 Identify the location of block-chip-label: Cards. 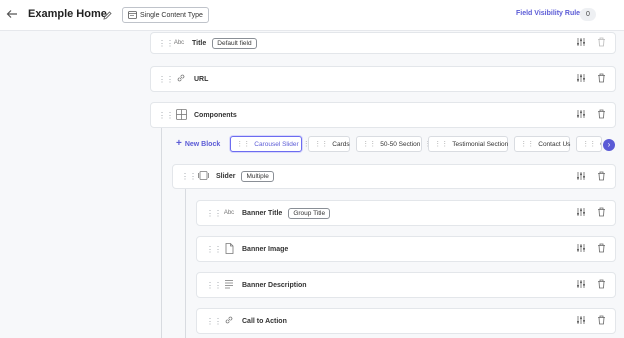
(341, 144).